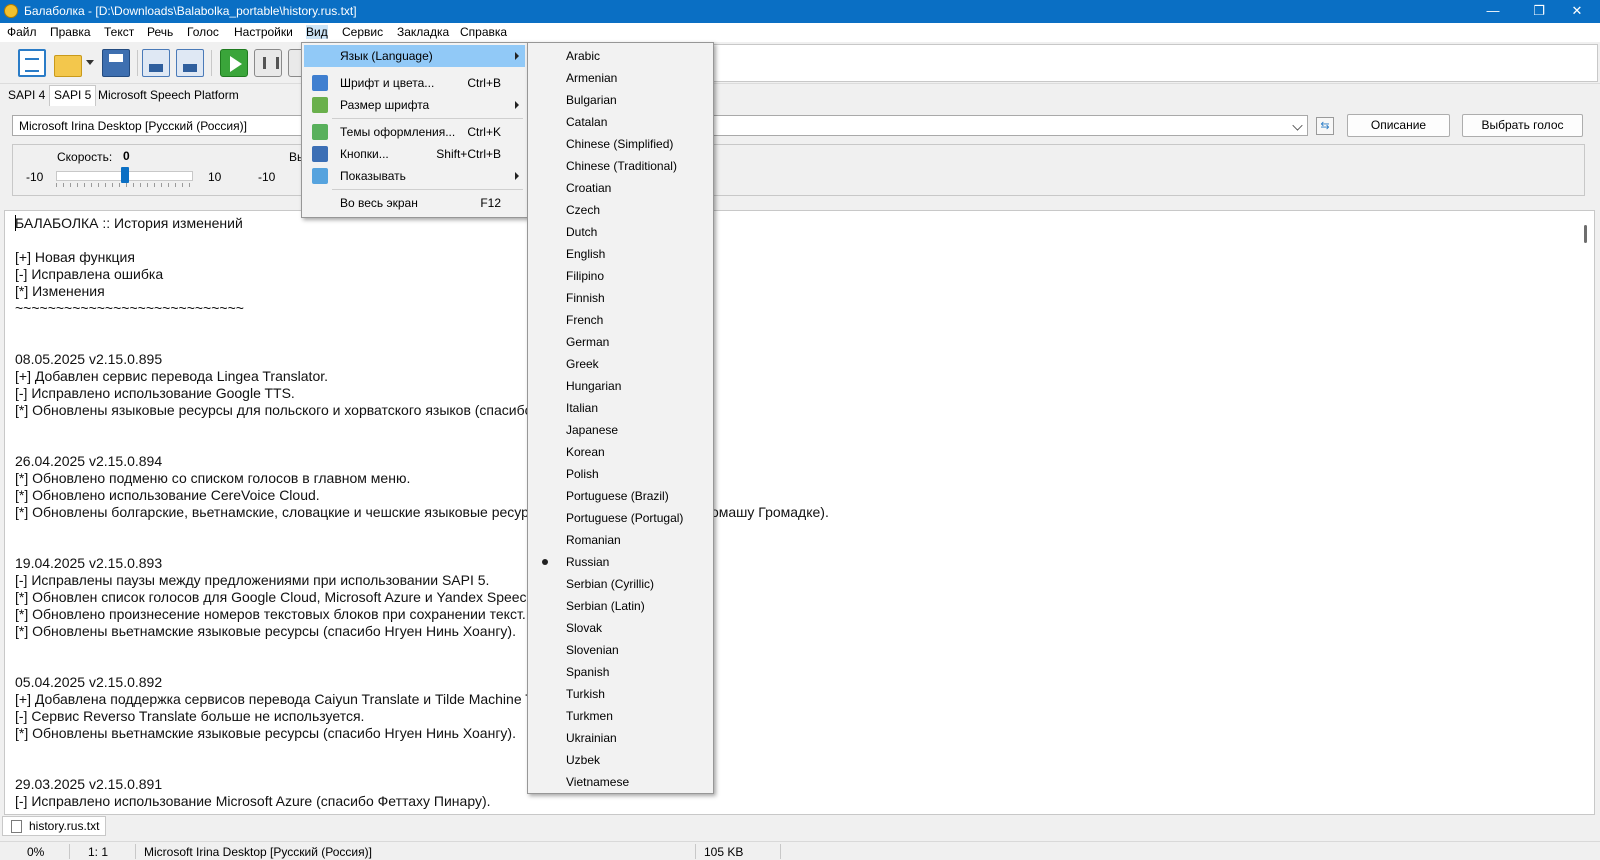 This screenshot has width=1600, height=860. Describe the element at coordinates (620, 430) in the screenshot. I see `language-item: Japanese` at that location.